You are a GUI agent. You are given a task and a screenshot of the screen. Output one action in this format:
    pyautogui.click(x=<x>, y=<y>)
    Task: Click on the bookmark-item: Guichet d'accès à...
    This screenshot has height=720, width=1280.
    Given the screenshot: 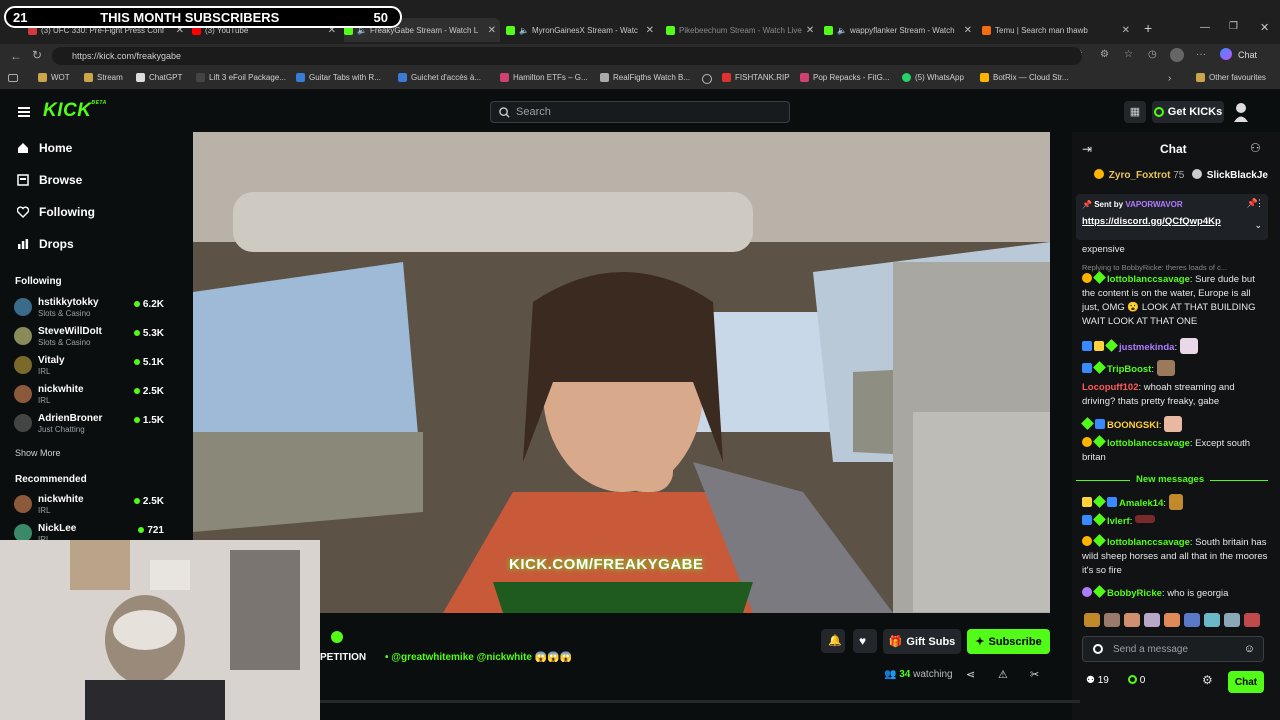 What is the action you would take?
    pyautogui.click(x=439, y=77)
    